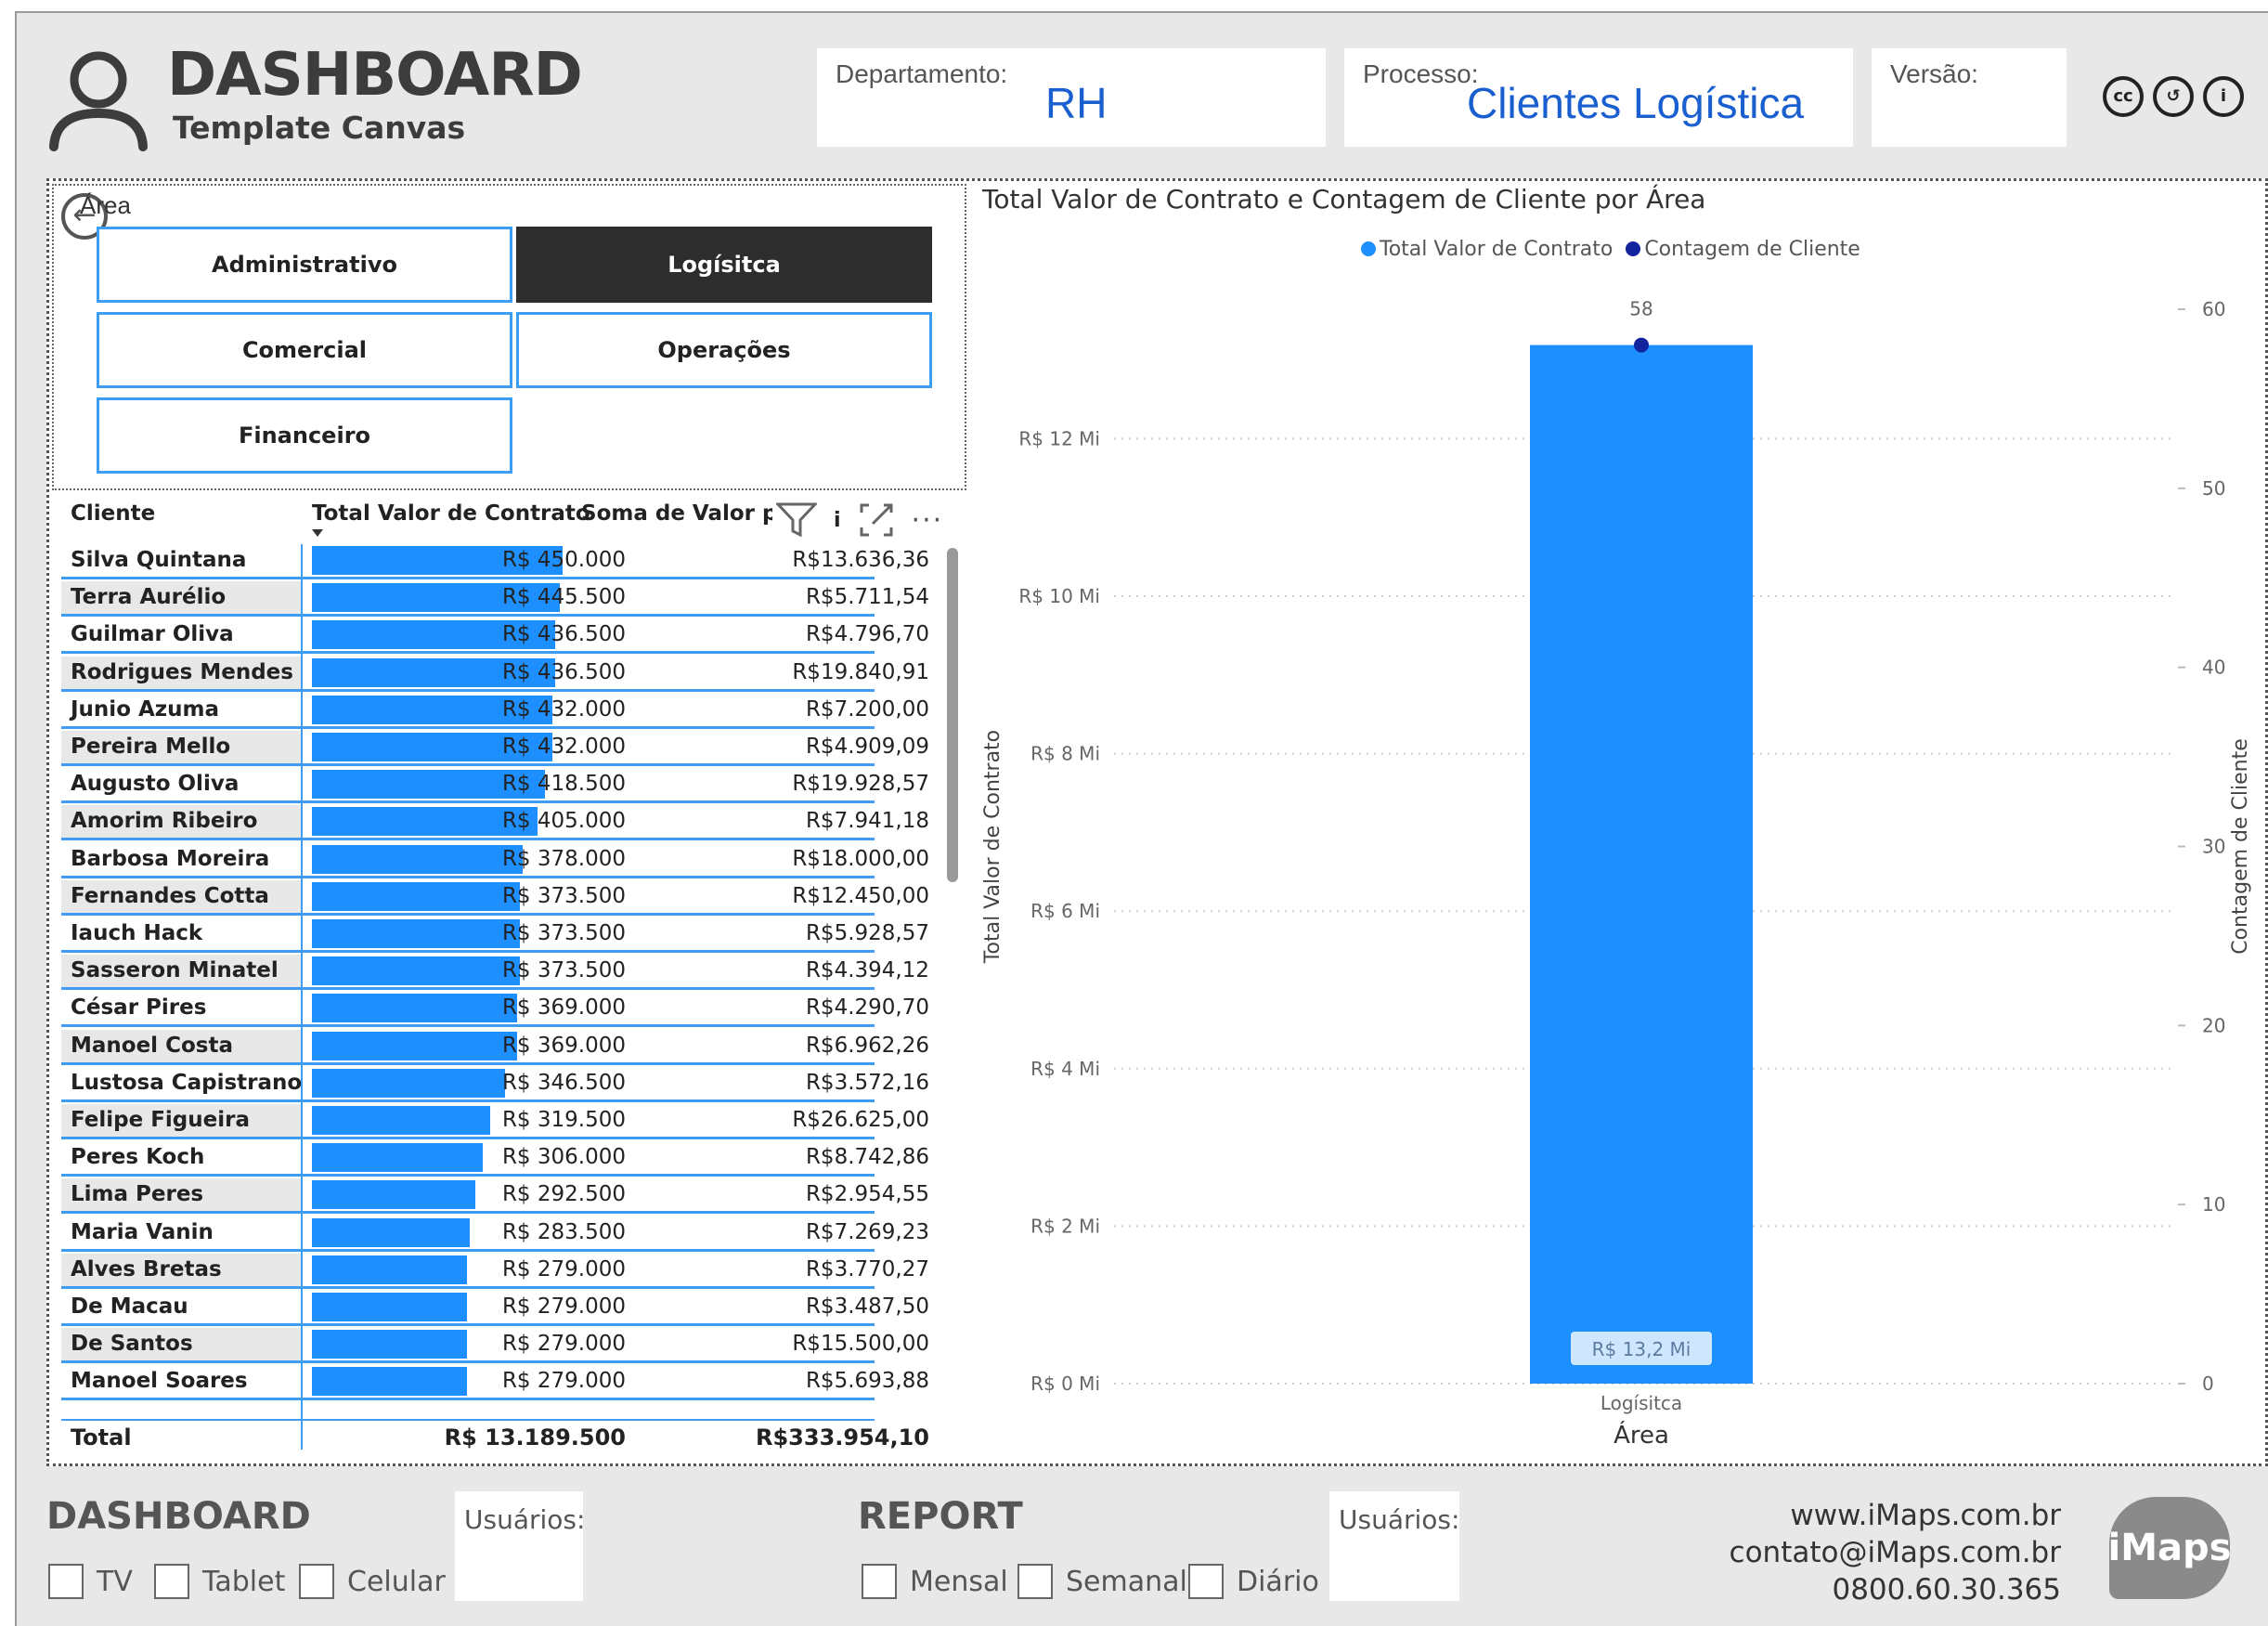  Describe the element at coordinates (152, 1045) in the screenshot. I see `cell-cliente: Manoel Costa` at that location.